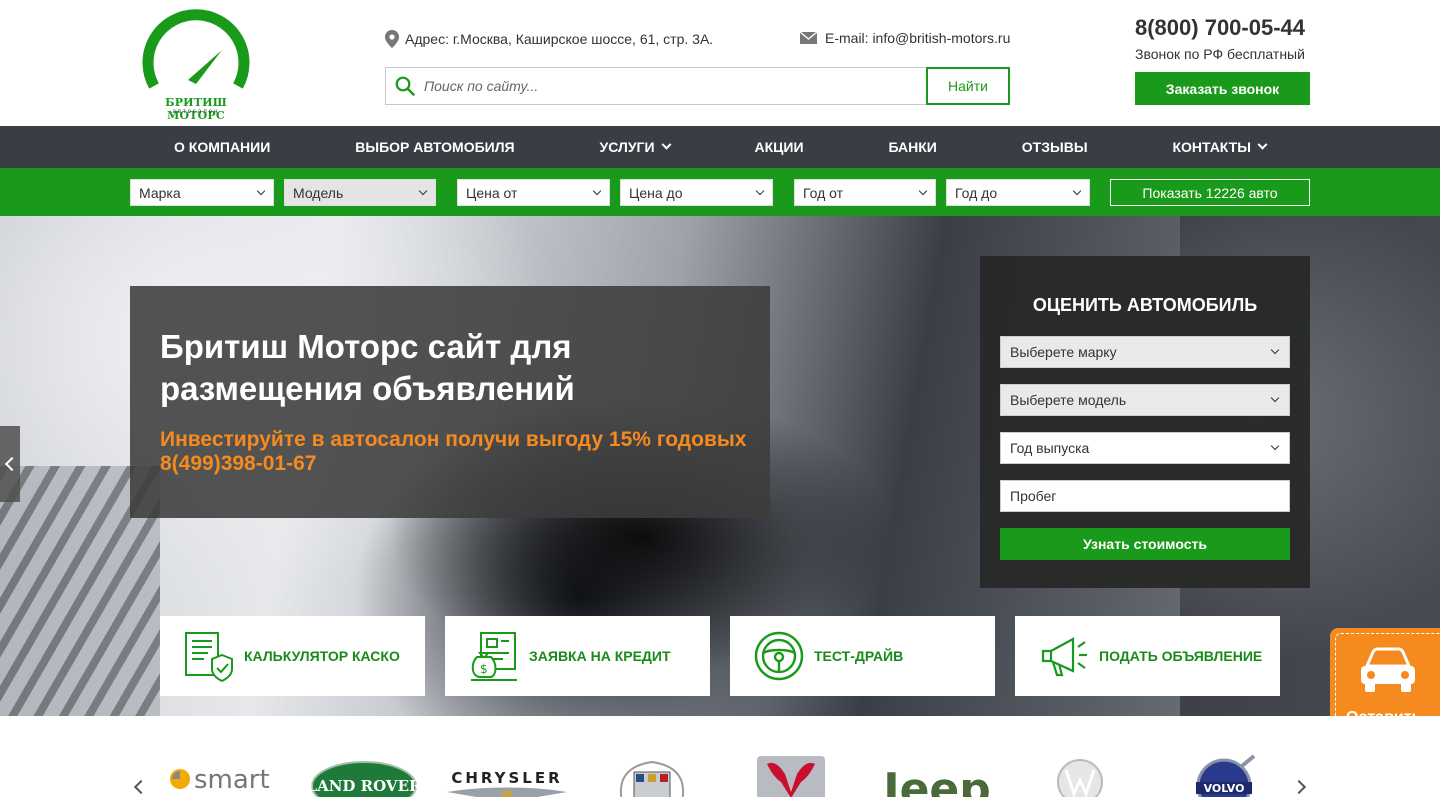  Describe the element at coordinates (222, 774) in the screenshot. I see `brand-smart: smart` at that location.